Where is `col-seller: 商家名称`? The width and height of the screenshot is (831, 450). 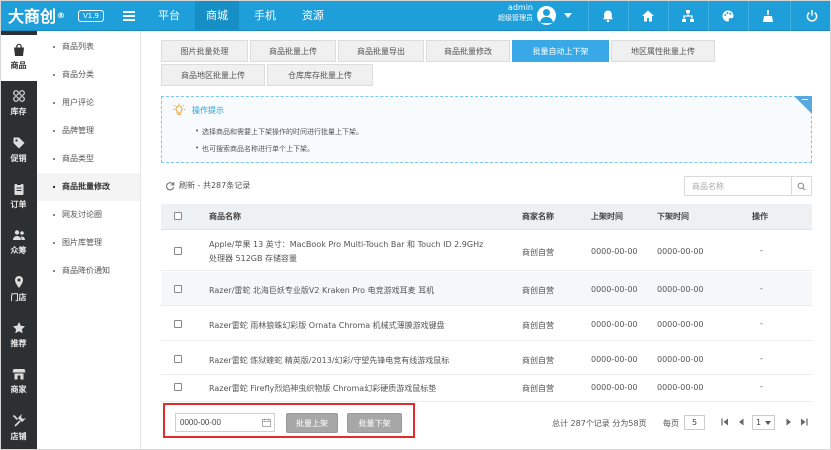
col-seller: 商家名称 is located at coordinates (538, 217).